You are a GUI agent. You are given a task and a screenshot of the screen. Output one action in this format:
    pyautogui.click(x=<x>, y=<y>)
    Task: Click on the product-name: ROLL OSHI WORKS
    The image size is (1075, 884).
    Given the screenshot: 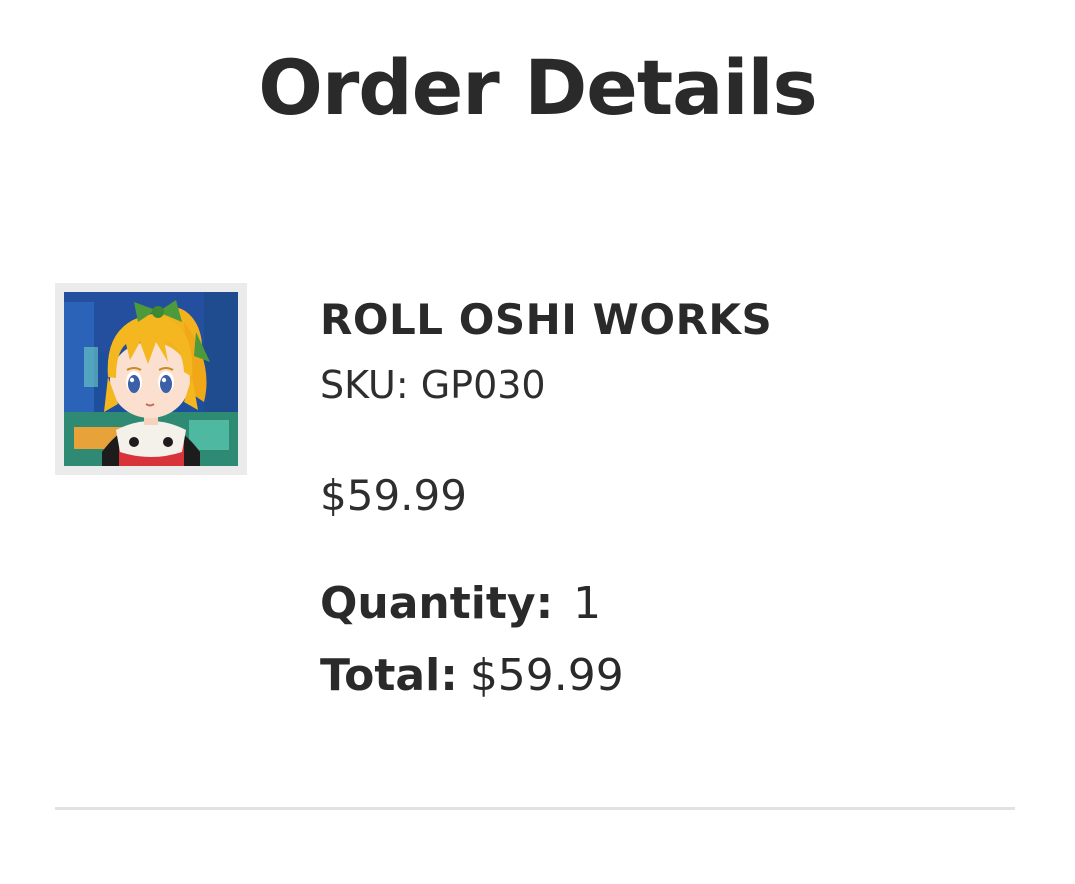 What is the action you would take?
    pyautogui.click(x=546, y=320)
    